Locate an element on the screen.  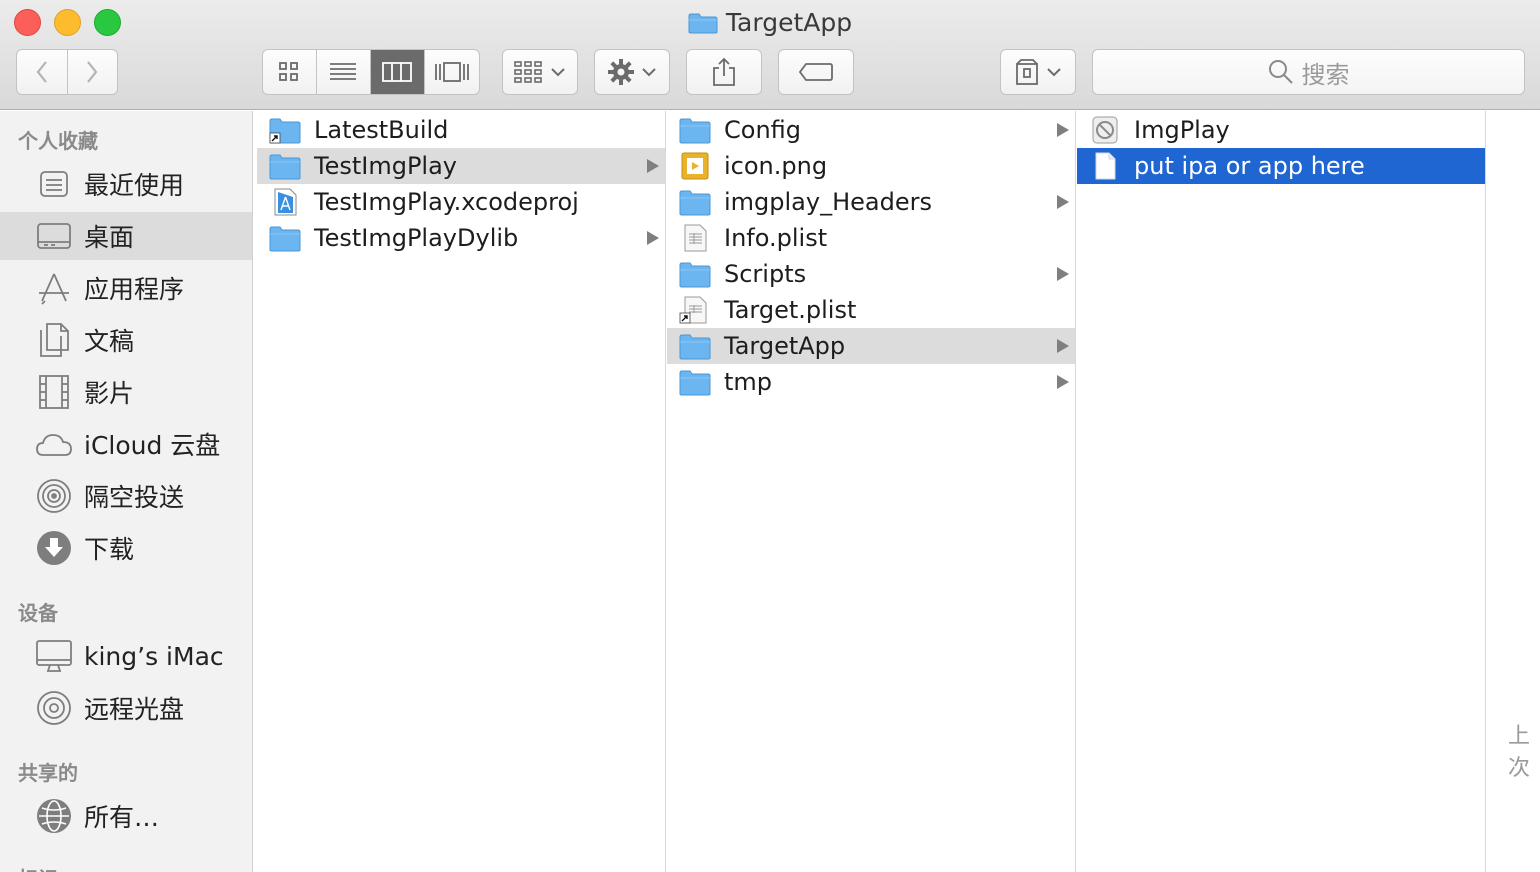
file-name: LatestBuild is located at coordinates (381, 130).